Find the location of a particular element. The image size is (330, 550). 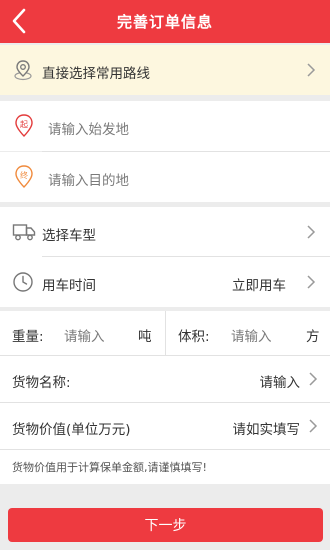

column-divider is located at coordinates (165, 333).